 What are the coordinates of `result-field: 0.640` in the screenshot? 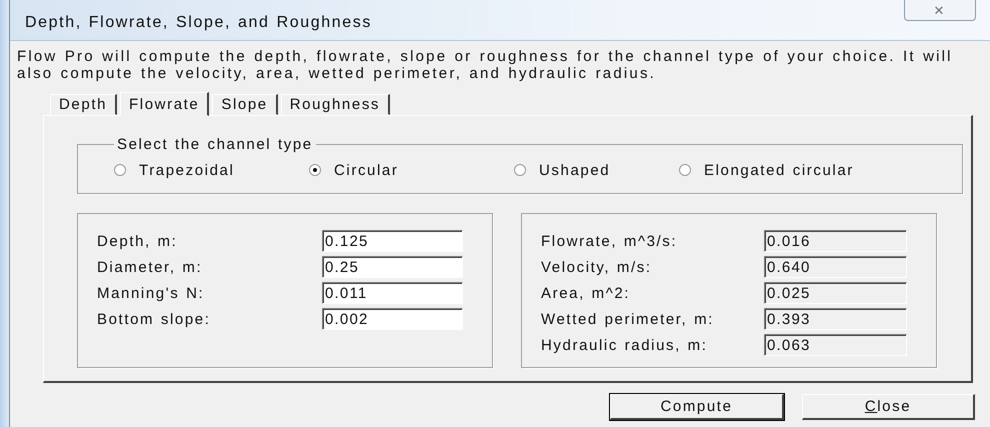 It's located at (835, 267).